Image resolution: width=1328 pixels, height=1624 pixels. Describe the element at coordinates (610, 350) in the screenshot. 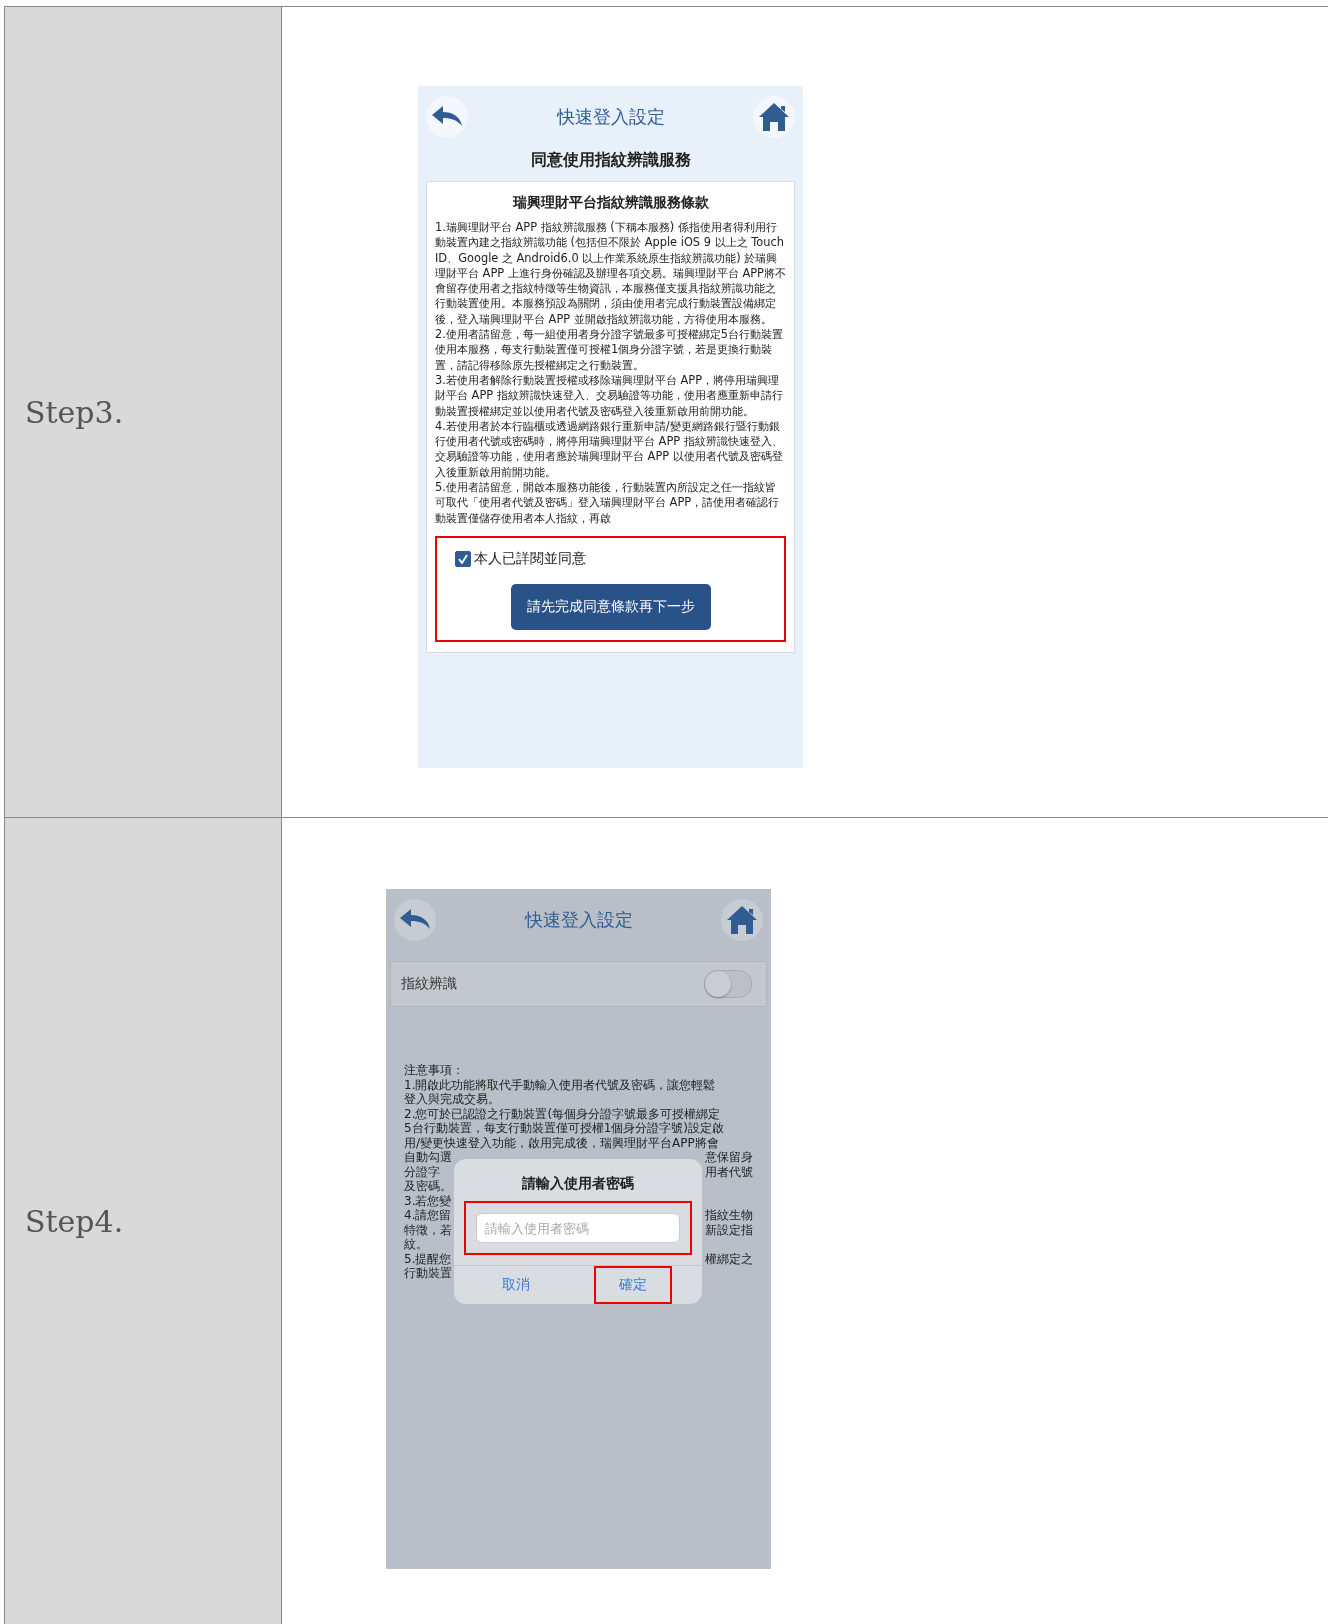

I see `terms-paragraph: 2.使用者請留意，每一組使用者身分證字號最多可授權綁定5台行動裝置使用本服務，每支行動裝置僅可授權1個身分證字號，若是更換行動裝置，請記得移除原先授權綁定之行動裝置。` at that location.